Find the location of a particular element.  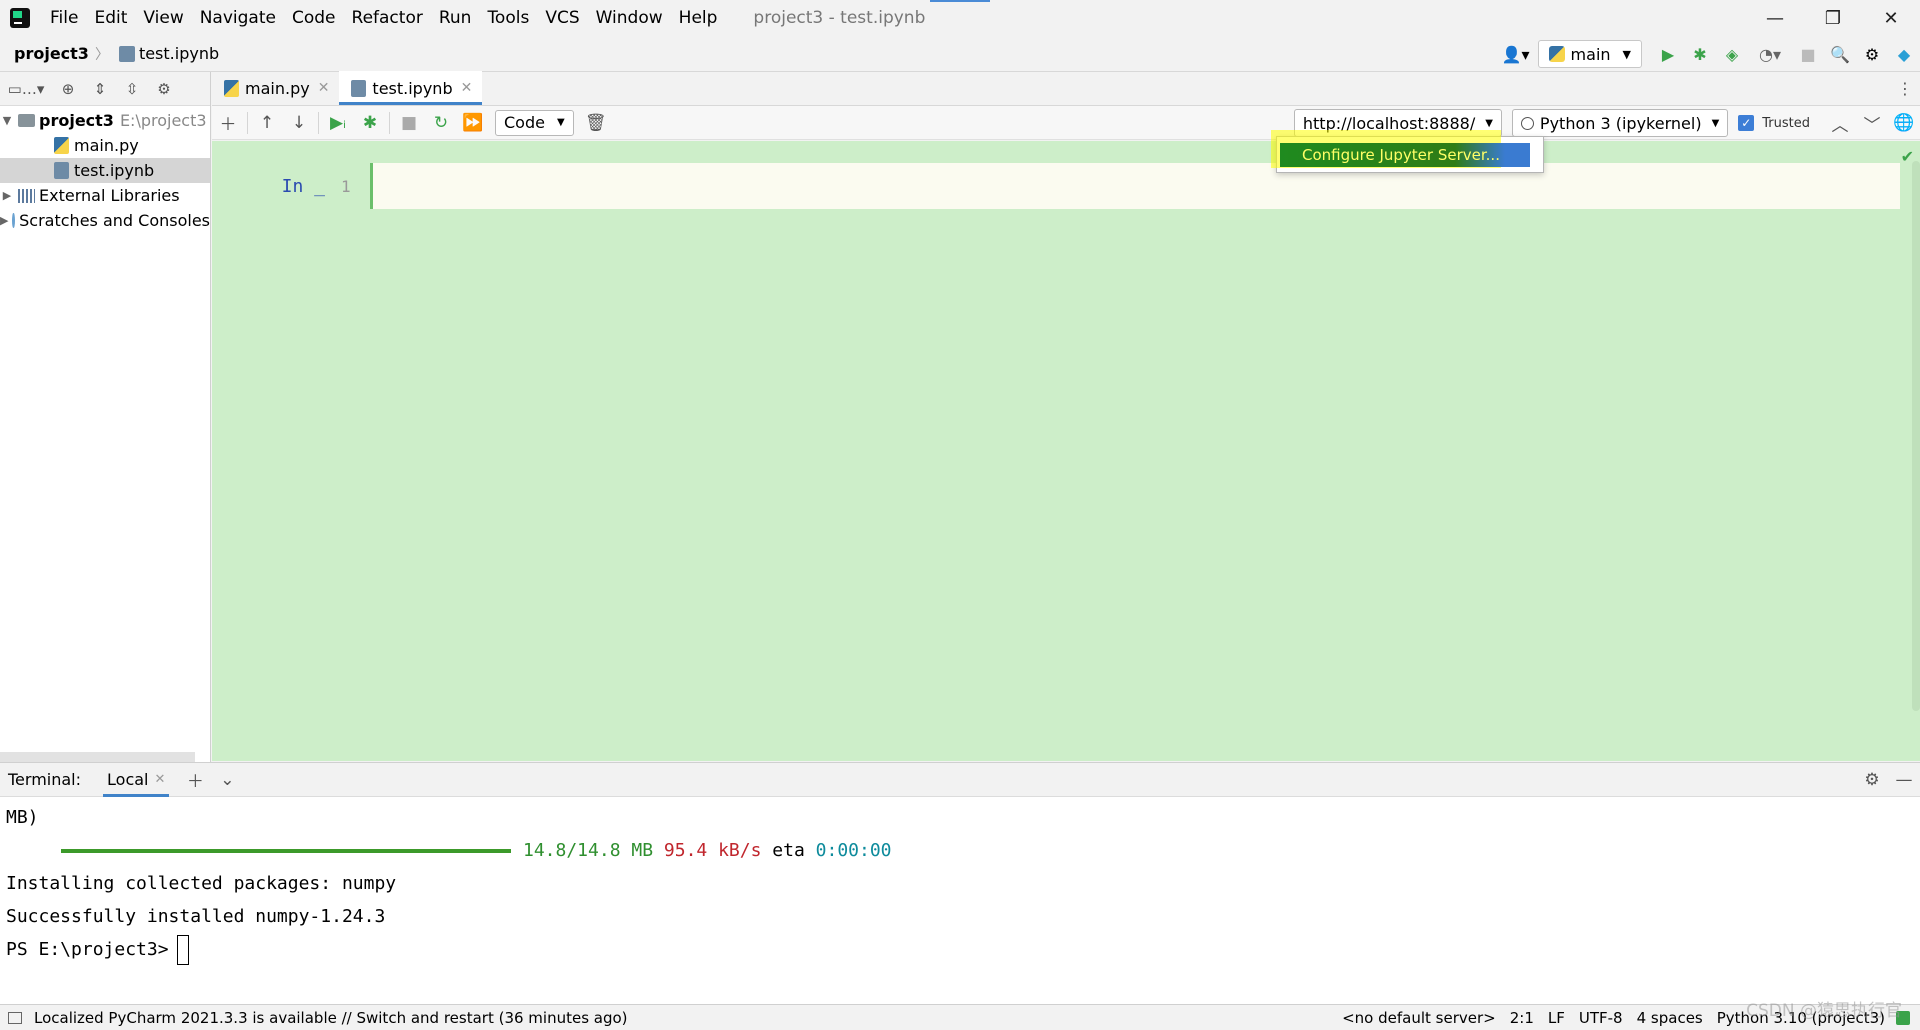

move-up-icon: ↑ is located at coordinates (267, 123).